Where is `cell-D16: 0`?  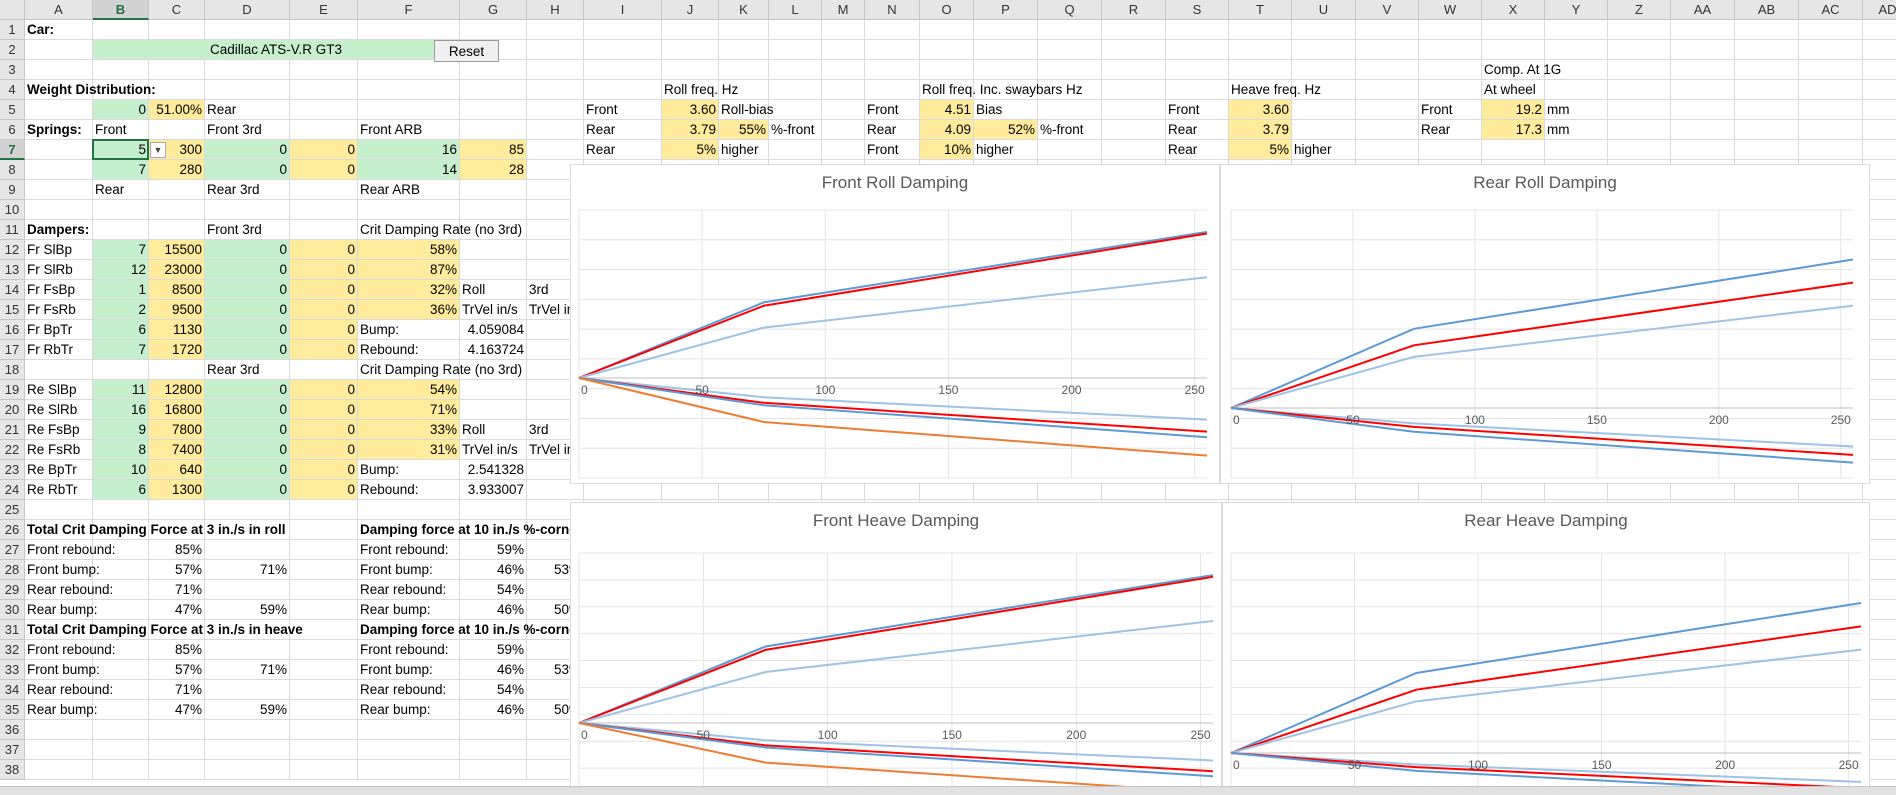
cell-D16: 0 is located at coordinates (247, 329).